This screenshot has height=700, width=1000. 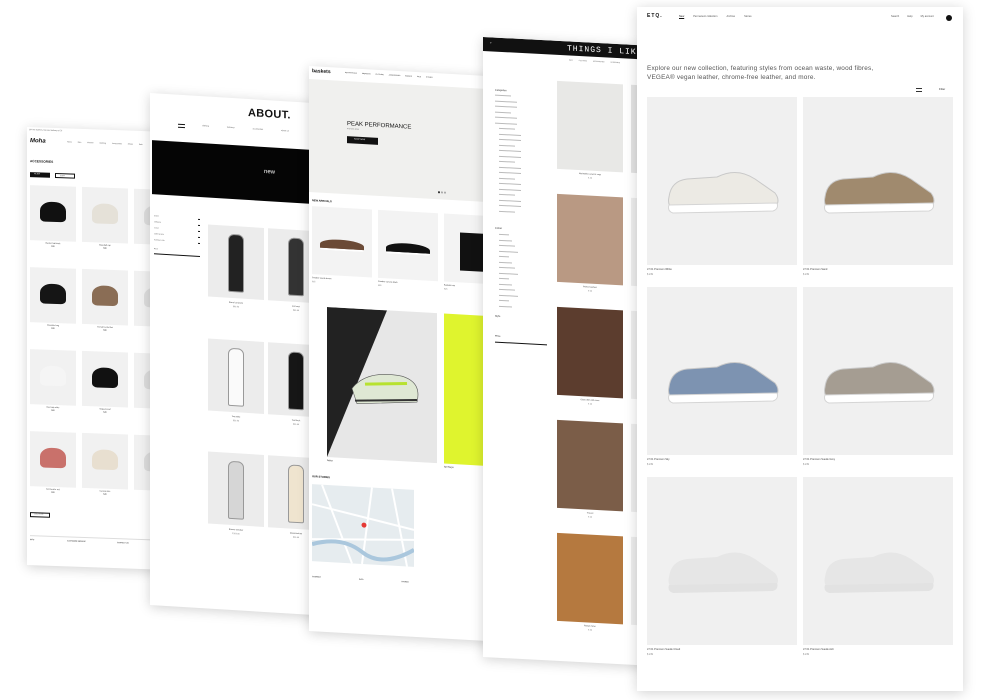 What do you see at coordinates (895, 17) in the screenshot?
I see `search-link: Search` at bounding box center [895, 17].